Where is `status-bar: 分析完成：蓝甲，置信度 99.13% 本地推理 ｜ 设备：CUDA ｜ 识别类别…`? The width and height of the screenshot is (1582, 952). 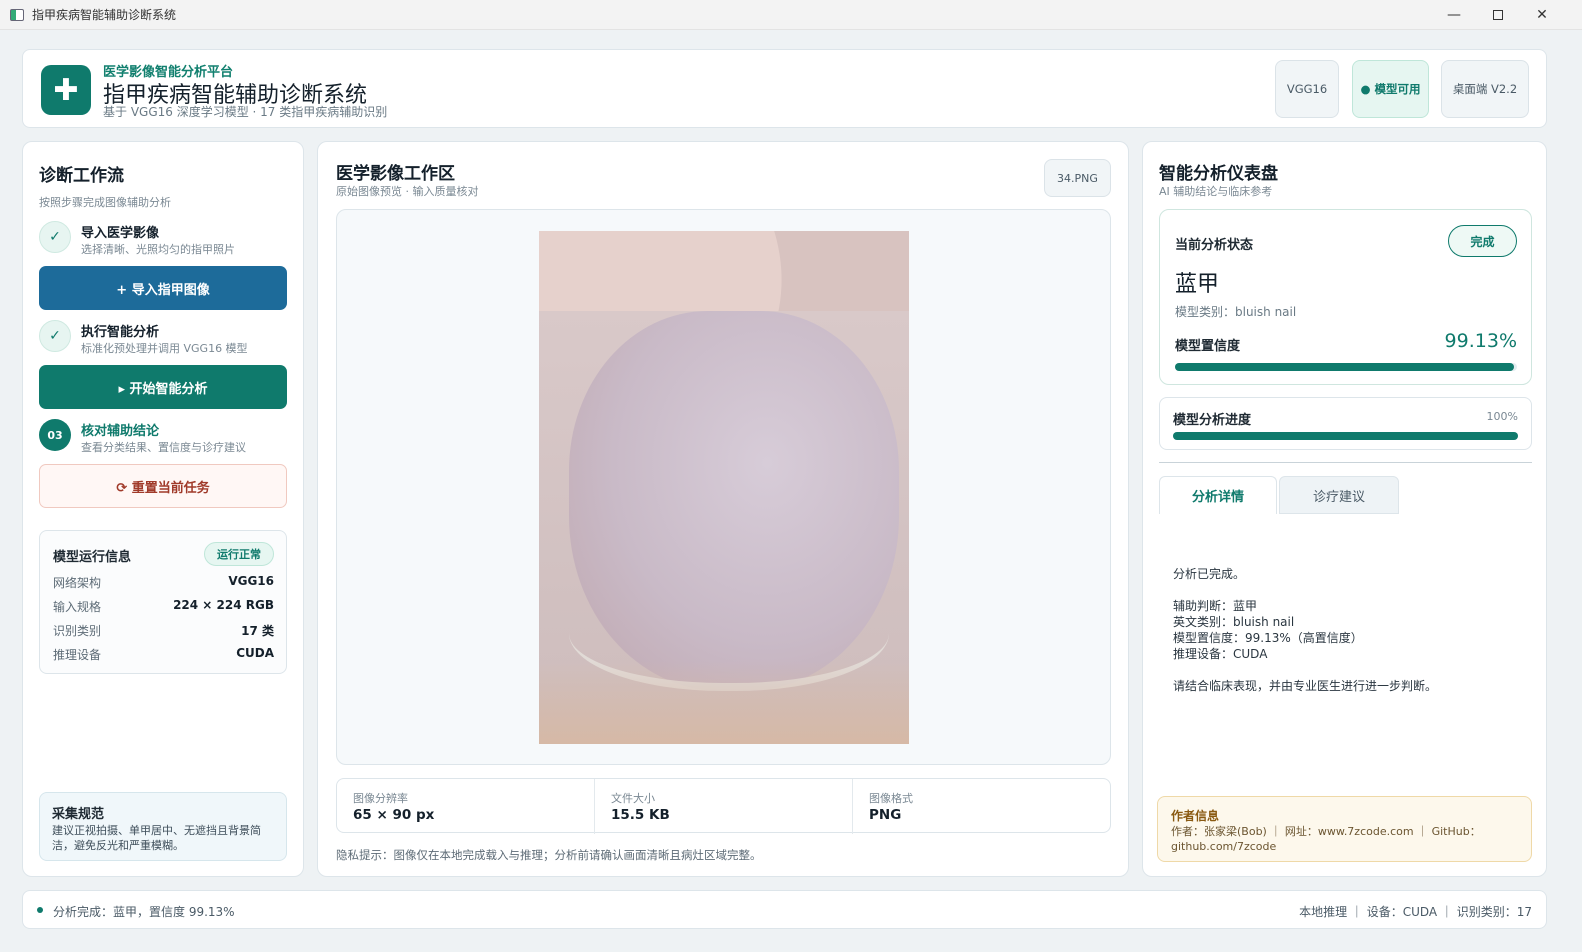 status-bar: 分析完成：蓝甲，置信度 99.13% 本地推理 ｜ 设备：CUDA ｜ 识别类别… is located at coordinates (784, 909).